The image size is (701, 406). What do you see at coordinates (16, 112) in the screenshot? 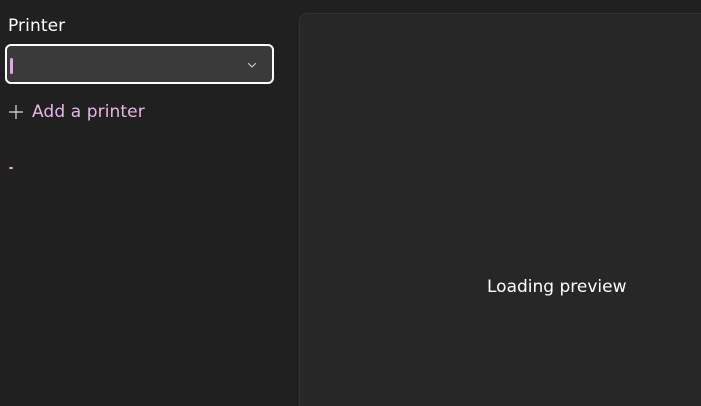
I see `plus-icon` at bounding box center [16, 112].